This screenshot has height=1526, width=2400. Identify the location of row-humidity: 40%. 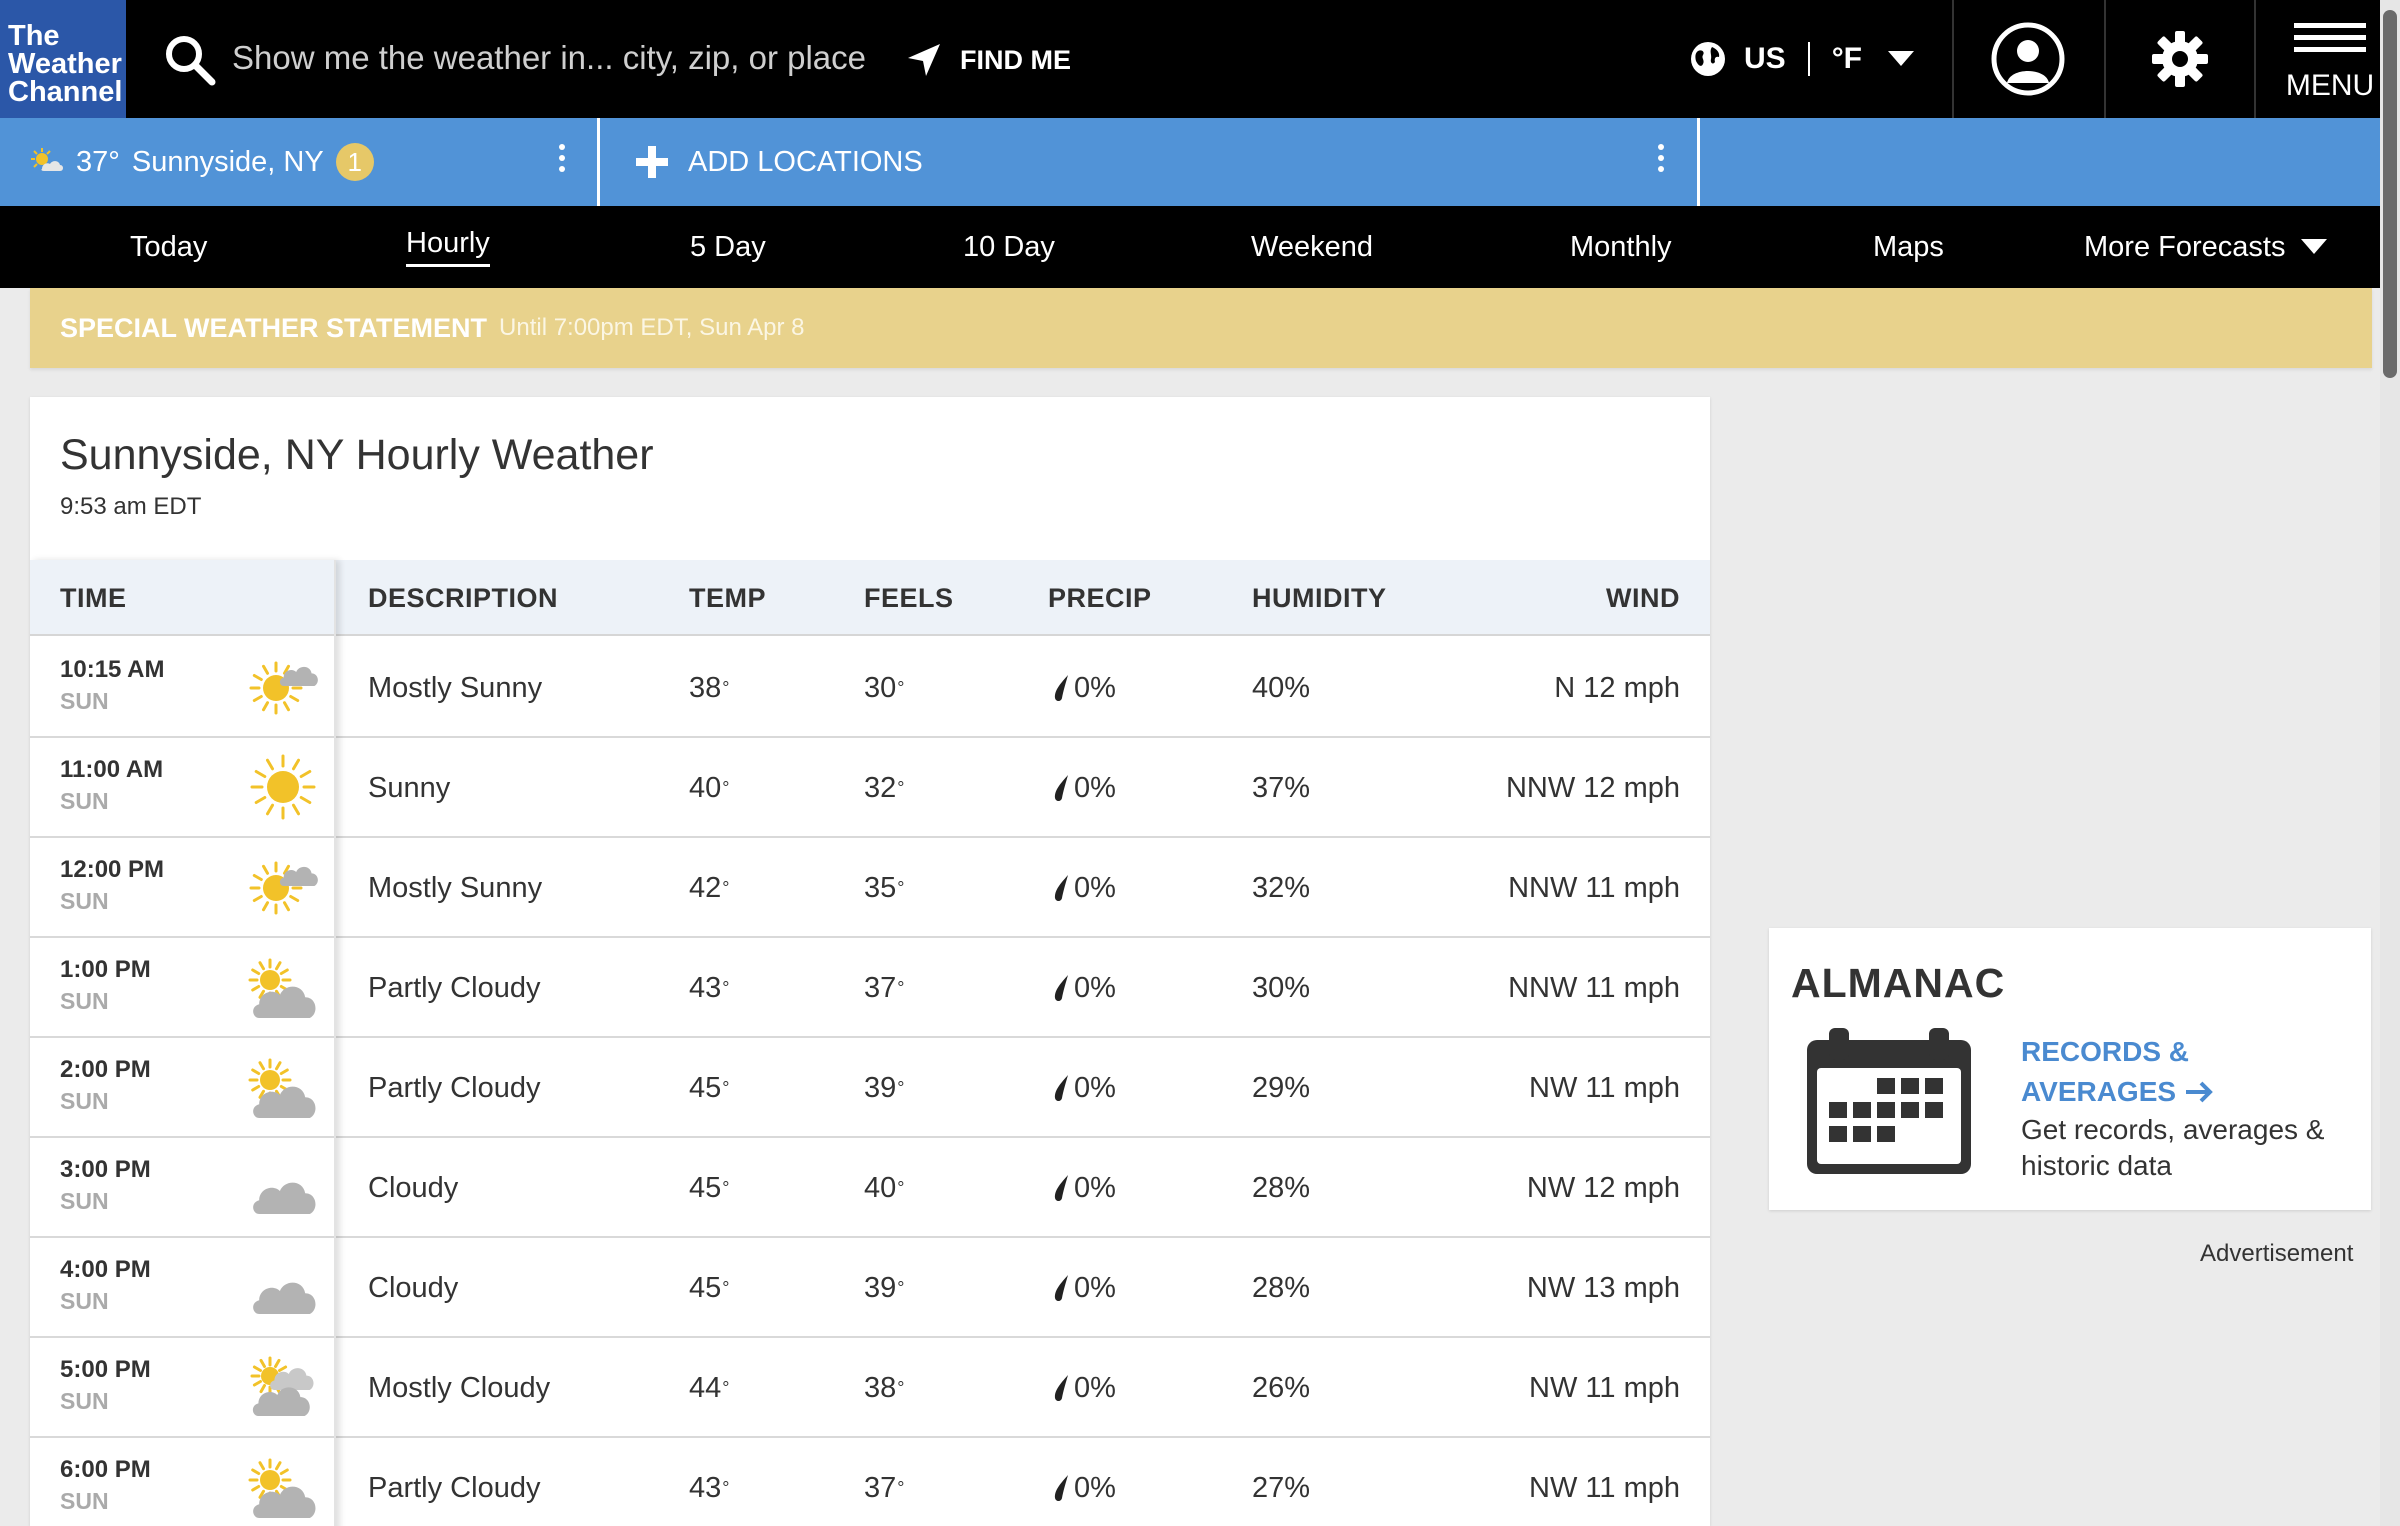
(1281, 687).